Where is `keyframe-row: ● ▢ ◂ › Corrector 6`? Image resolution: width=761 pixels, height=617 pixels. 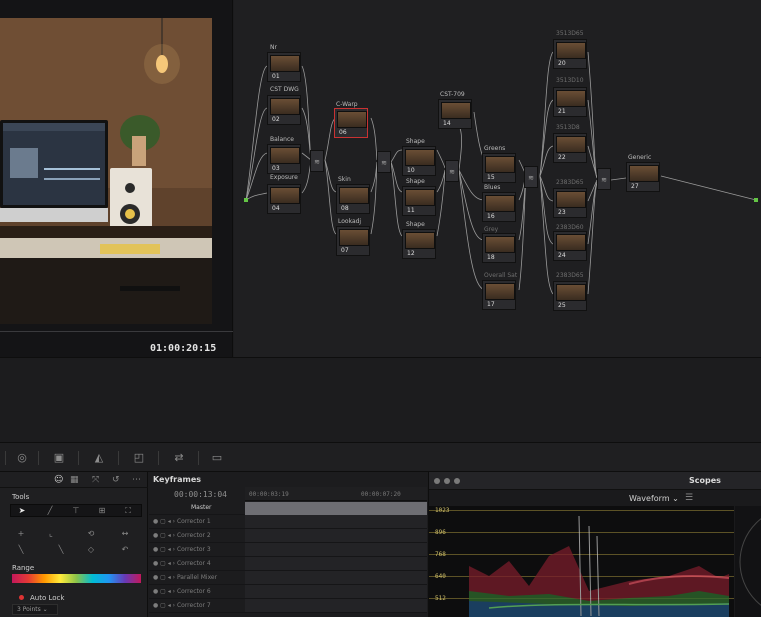
keyframe-row: ● ▢ ◂ › Corrector 6 is located at coordinates (288, 592).